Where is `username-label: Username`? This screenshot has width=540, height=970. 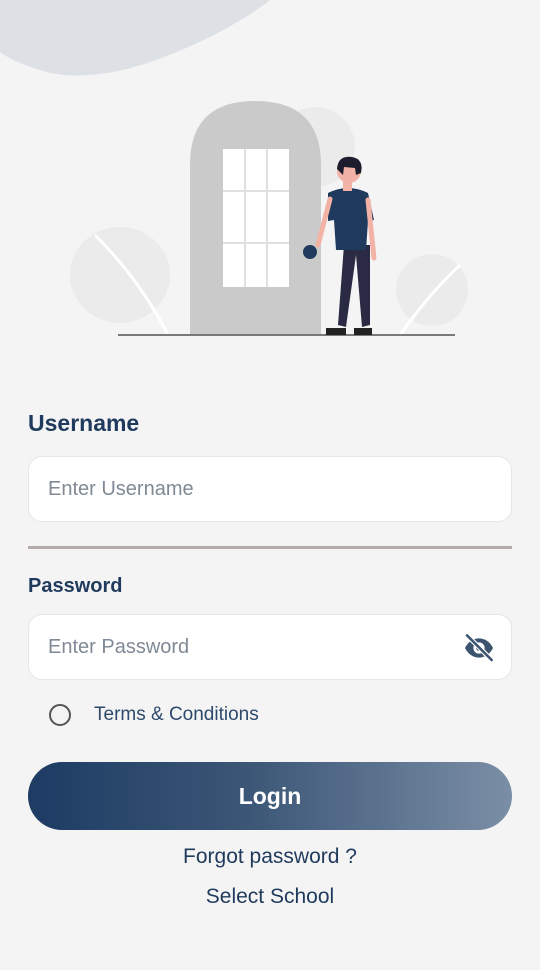
username-label: Username is located at coordinates (84, 423).